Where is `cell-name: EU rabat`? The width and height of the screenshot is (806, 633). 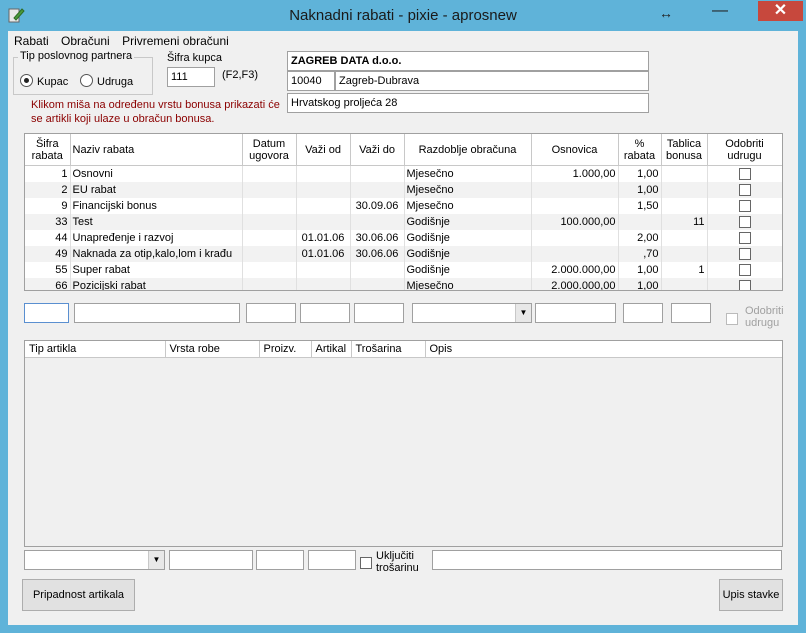 cell-name: EU rabat is located at coordinates (156, 190).